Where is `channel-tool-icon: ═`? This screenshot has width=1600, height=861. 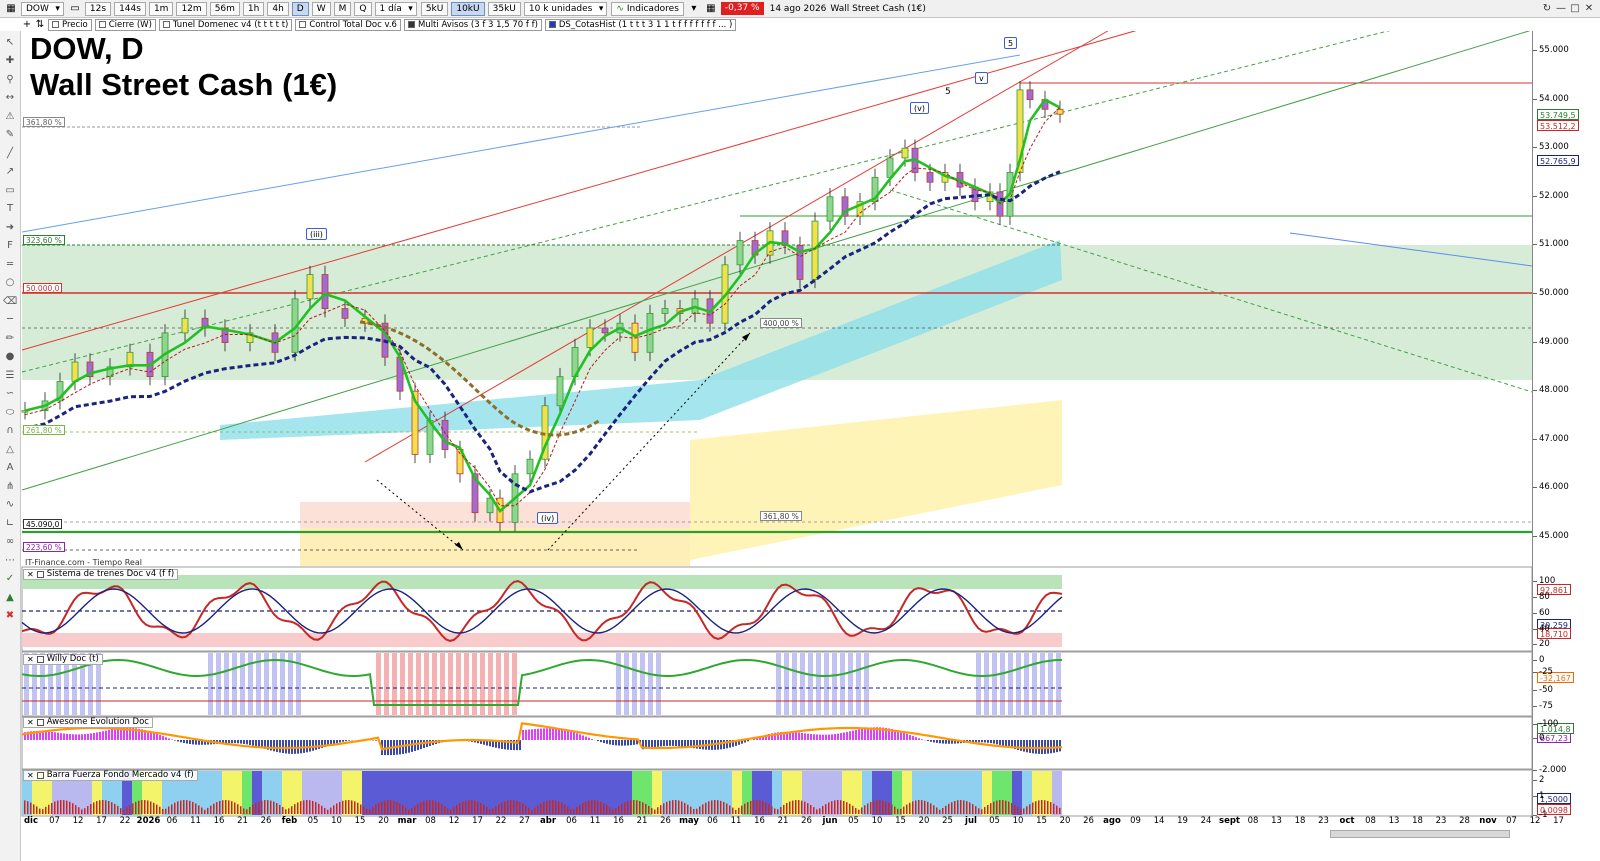 channel-tool-icon: ═ is located at coordinates (10, 264).